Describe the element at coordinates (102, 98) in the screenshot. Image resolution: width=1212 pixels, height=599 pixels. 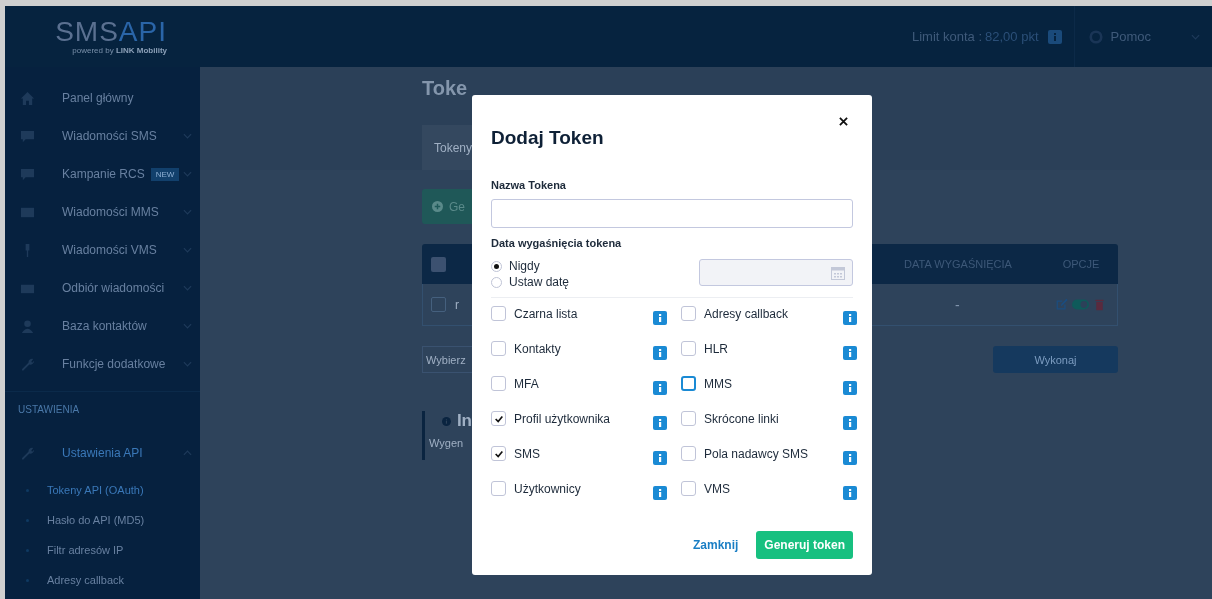
I see `sidebar-item: Panel główny` at that location.